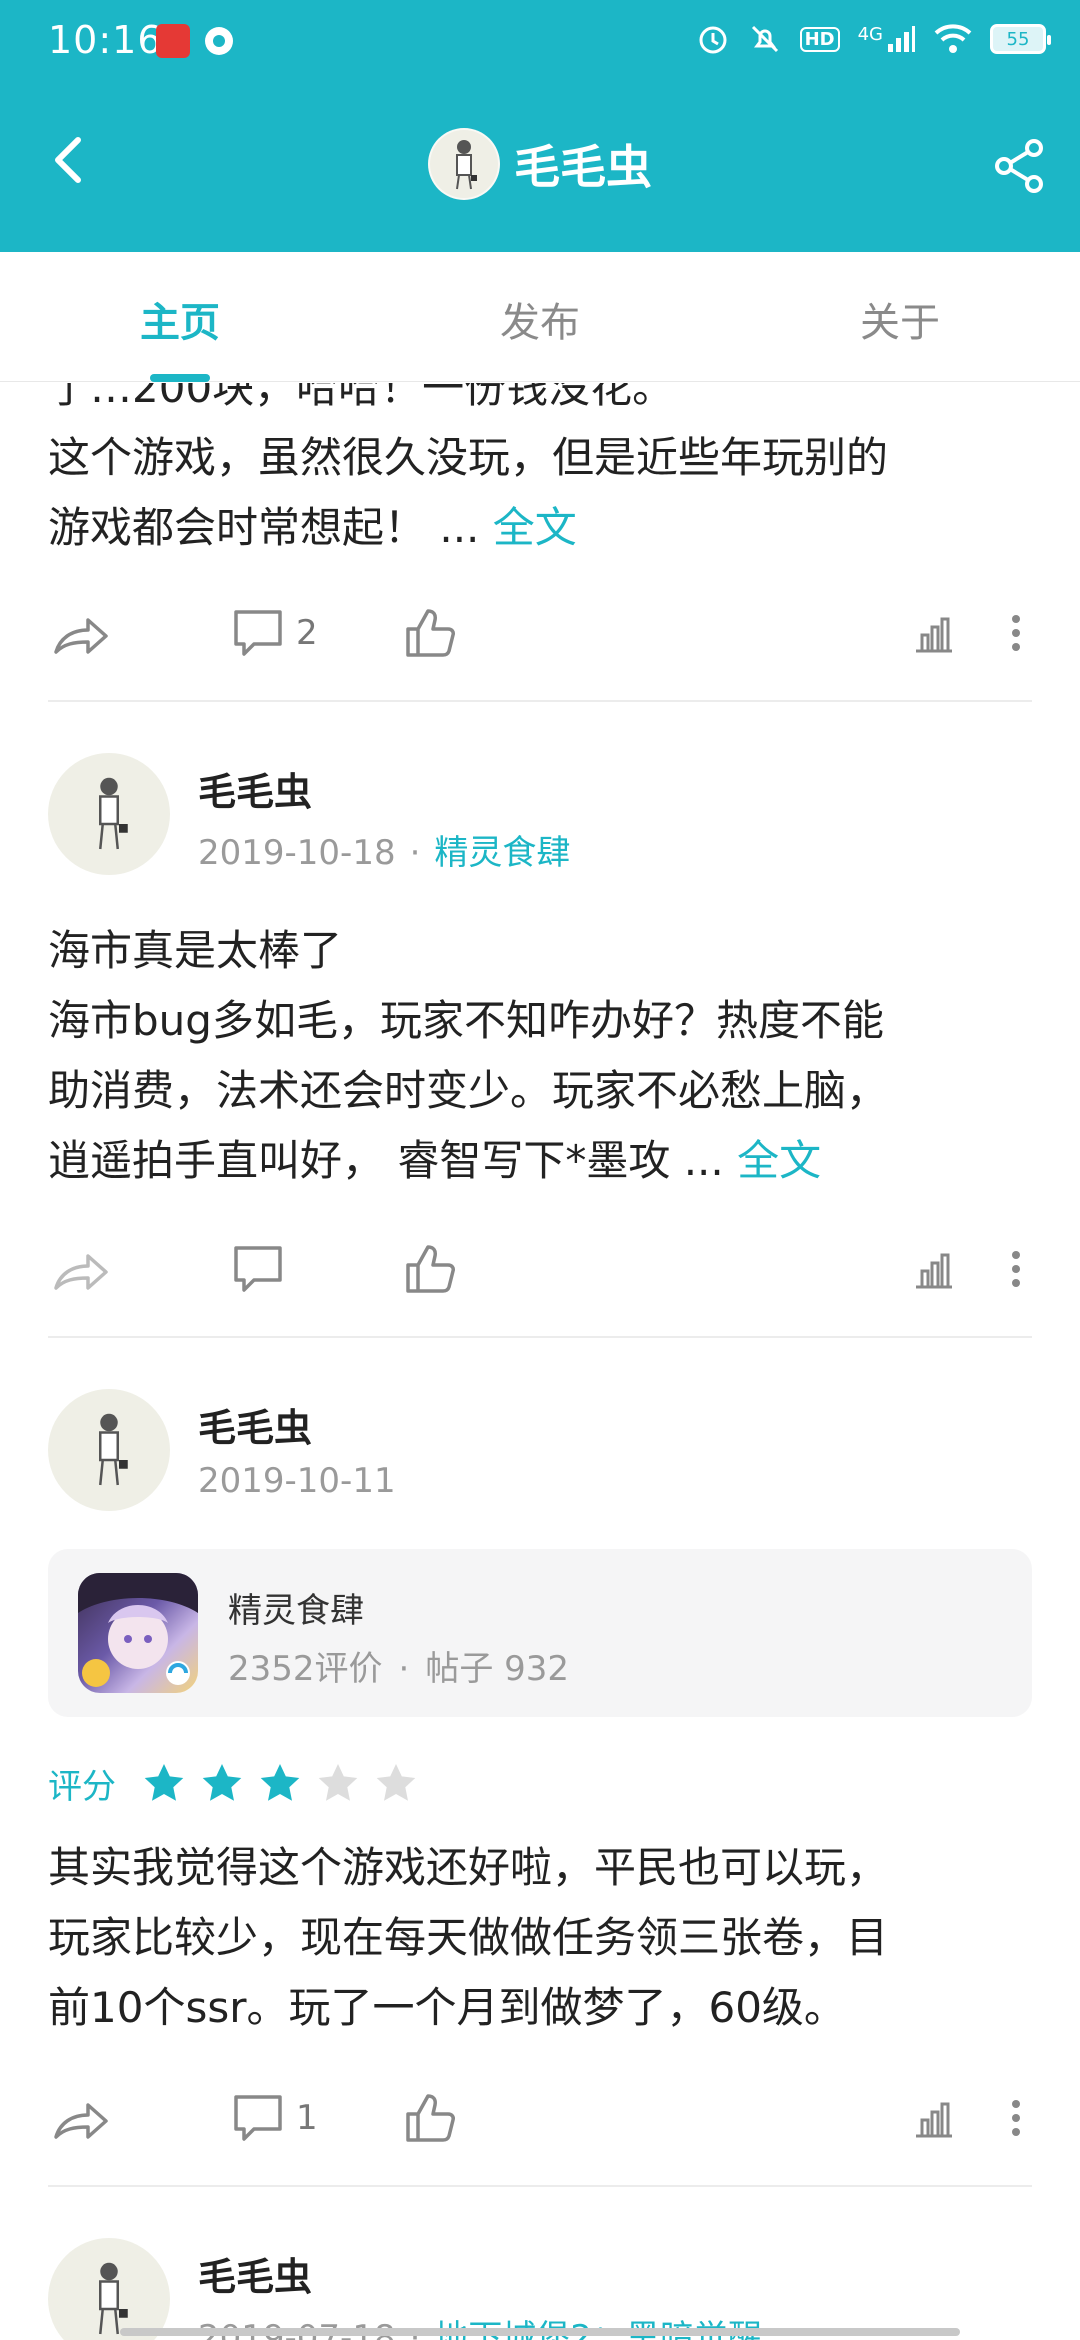 The height and width of the screenshot is (2340, 1080). I want to click on share-button, so click(1020, 166).